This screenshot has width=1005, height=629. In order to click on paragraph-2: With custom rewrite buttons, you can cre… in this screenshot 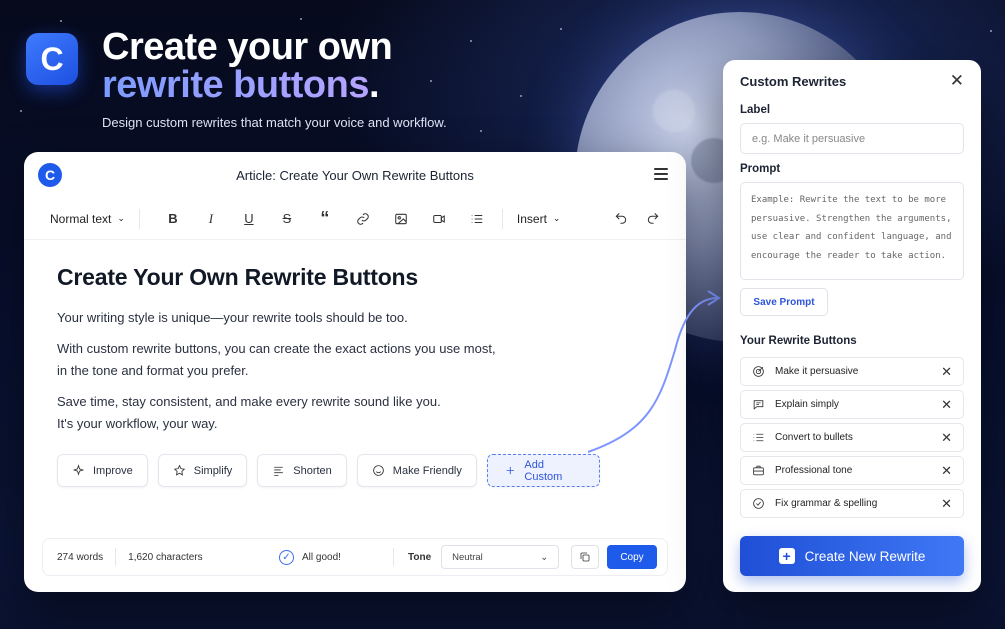, I will do `click(276, 359)`.